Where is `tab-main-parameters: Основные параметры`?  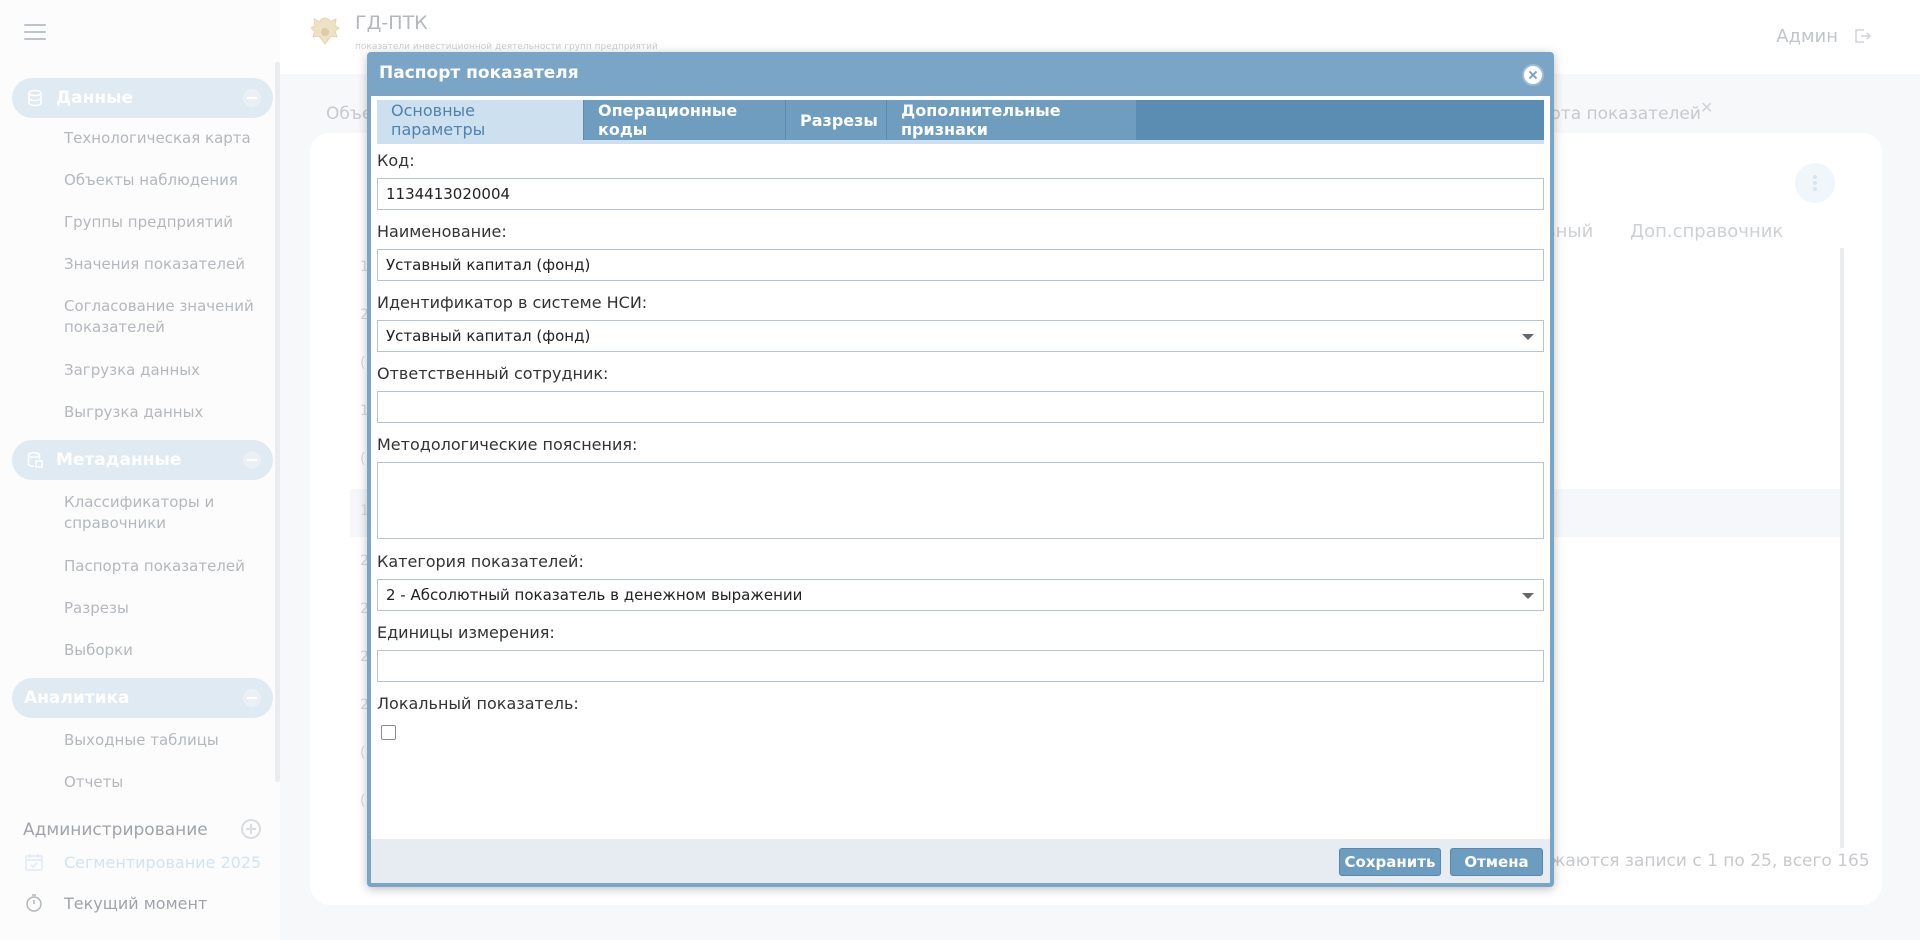 tab-main-parameters: Основные параметры is located at coordinates (480, 120).